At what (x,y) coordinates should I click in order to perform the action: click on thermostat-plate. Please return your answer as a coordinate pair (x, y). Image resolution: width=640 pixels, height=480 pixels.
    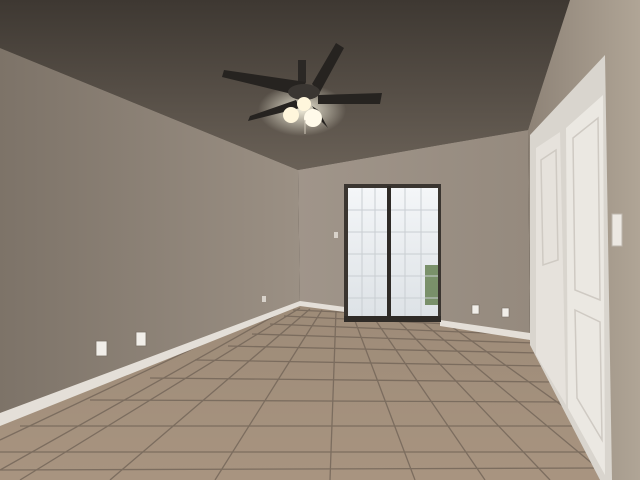
    Looking at the image, I should click on (336, 235).